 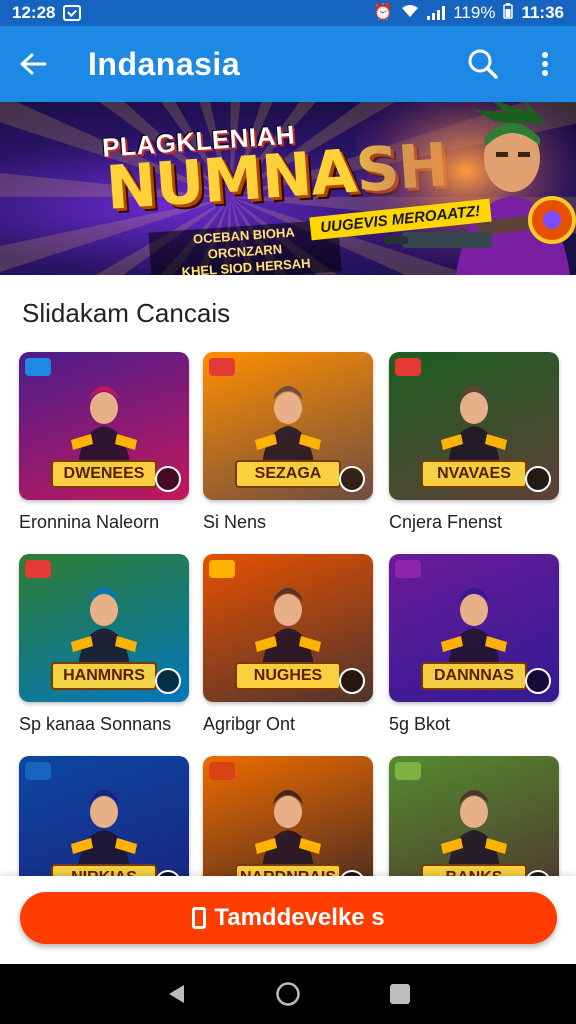 I want to click on nav-recents-button, so click(x=400, y=994).